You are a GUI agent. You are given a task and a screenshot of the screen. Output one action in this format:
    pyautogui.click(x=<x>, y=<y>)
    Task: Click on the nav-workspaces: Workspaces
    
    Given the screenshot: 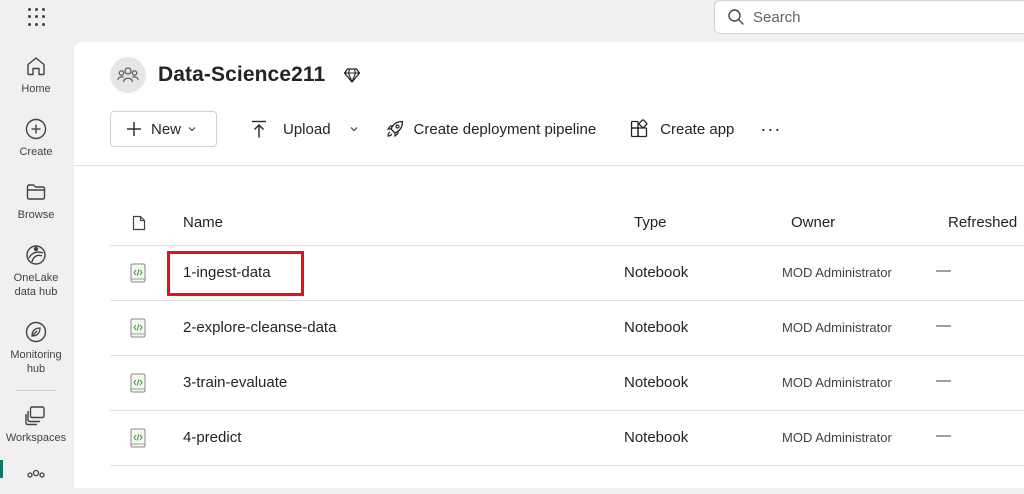 What is the action you would take?
    pyautogui.click(x=36, y=424)
    